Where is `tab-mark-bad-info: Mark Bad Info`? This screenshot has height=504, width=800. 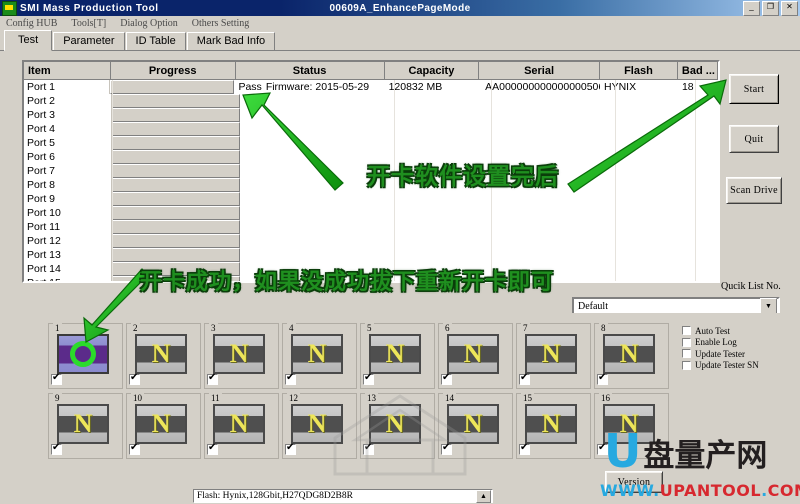
tab-mark-bad-info: Mark Bad Info is located at coordinates (231, 41).